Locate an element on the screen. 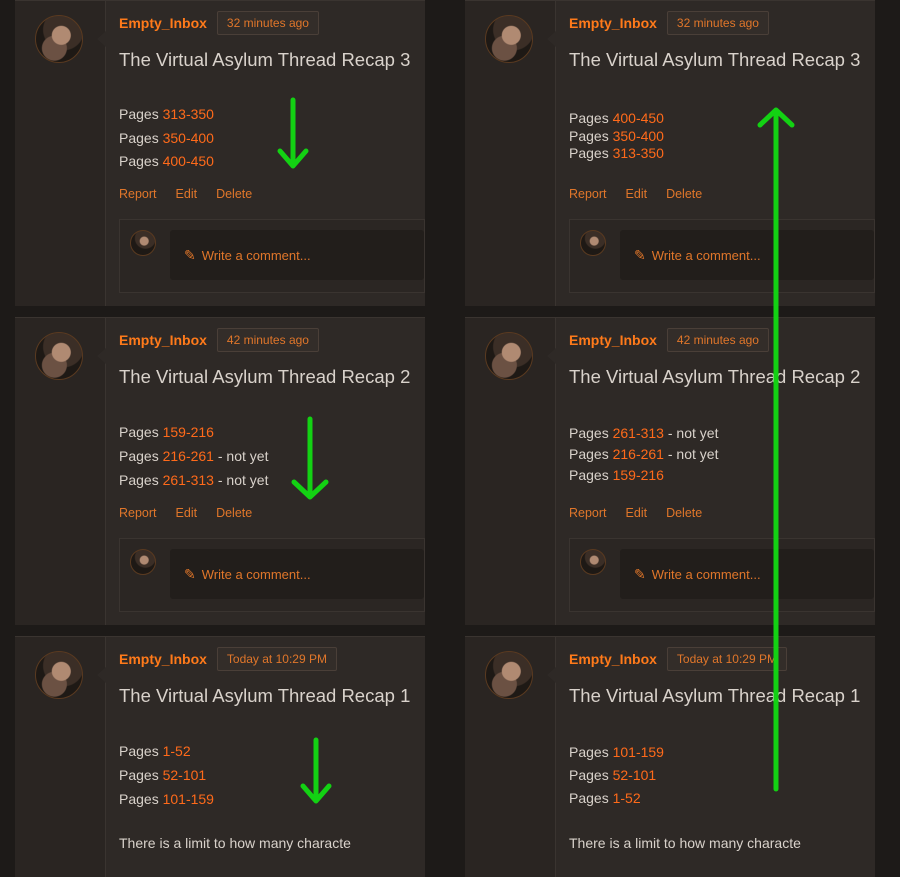  post-title: The Virtual Asylum Thread Recap 1 is located at coordinates (715, 695).